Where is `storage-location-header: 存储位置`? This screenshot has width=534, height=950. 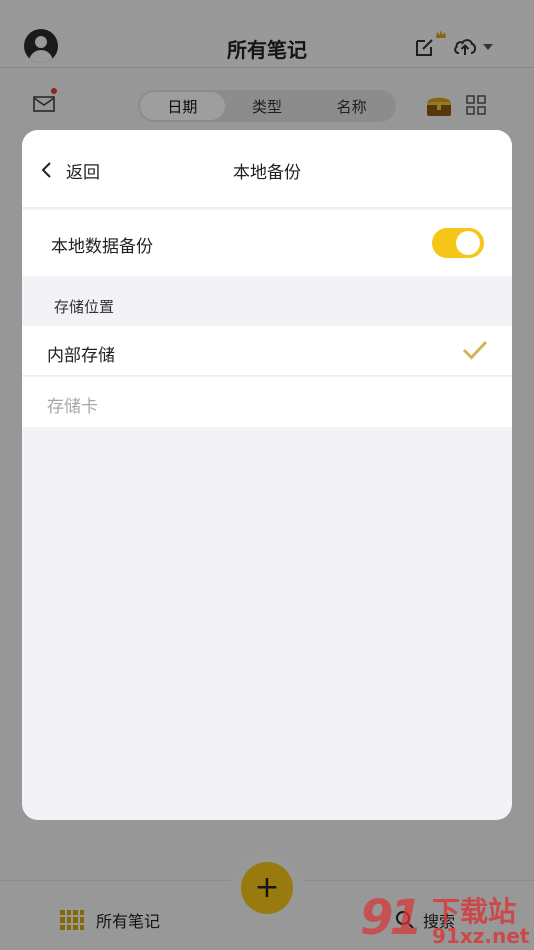
storage-location-header: 存储位置 is located at coordinates (84, 307).